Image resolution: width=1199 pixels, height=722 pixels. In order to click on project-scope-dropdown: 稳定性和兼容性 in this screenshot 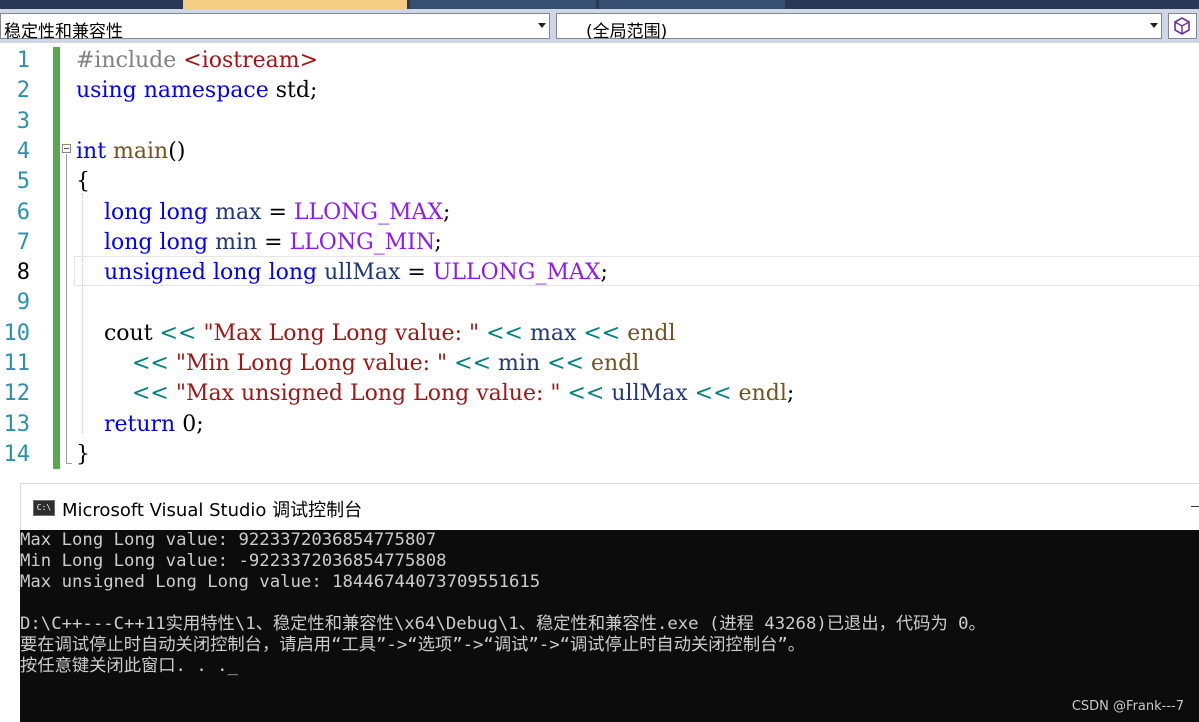, I will do `click(275, 27)`.